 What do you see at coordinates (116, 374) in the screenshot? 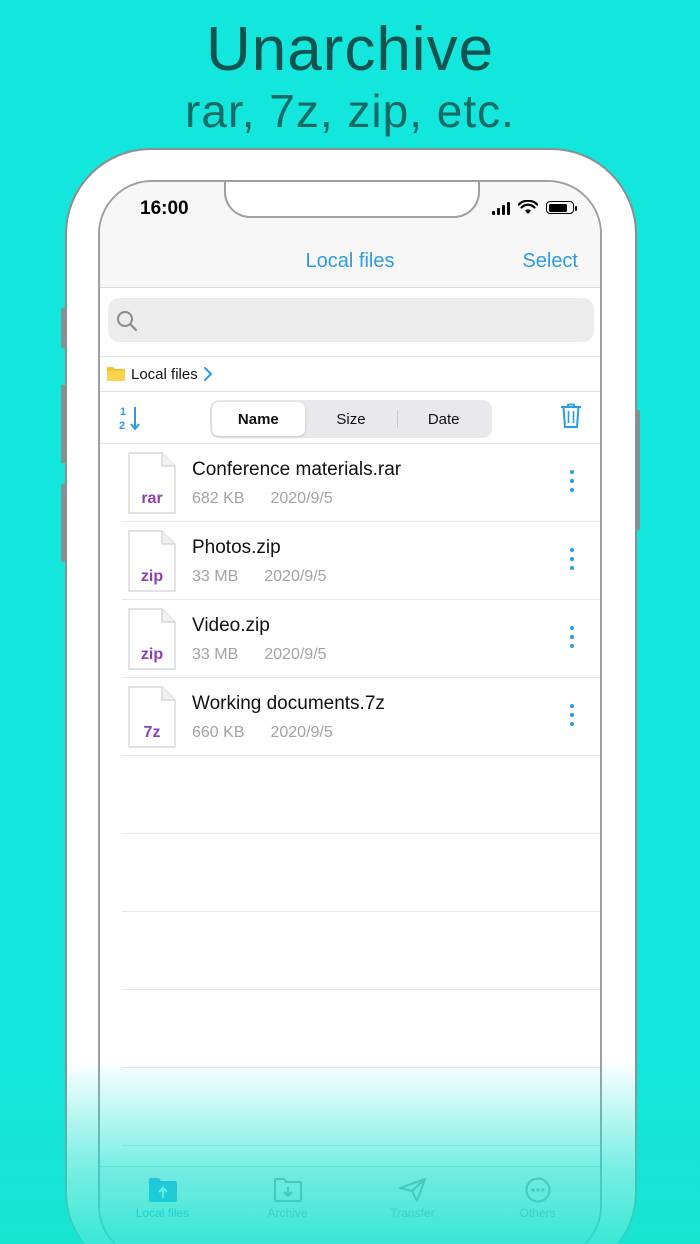
I see `folder-icon` at bounding box center [116, 374].